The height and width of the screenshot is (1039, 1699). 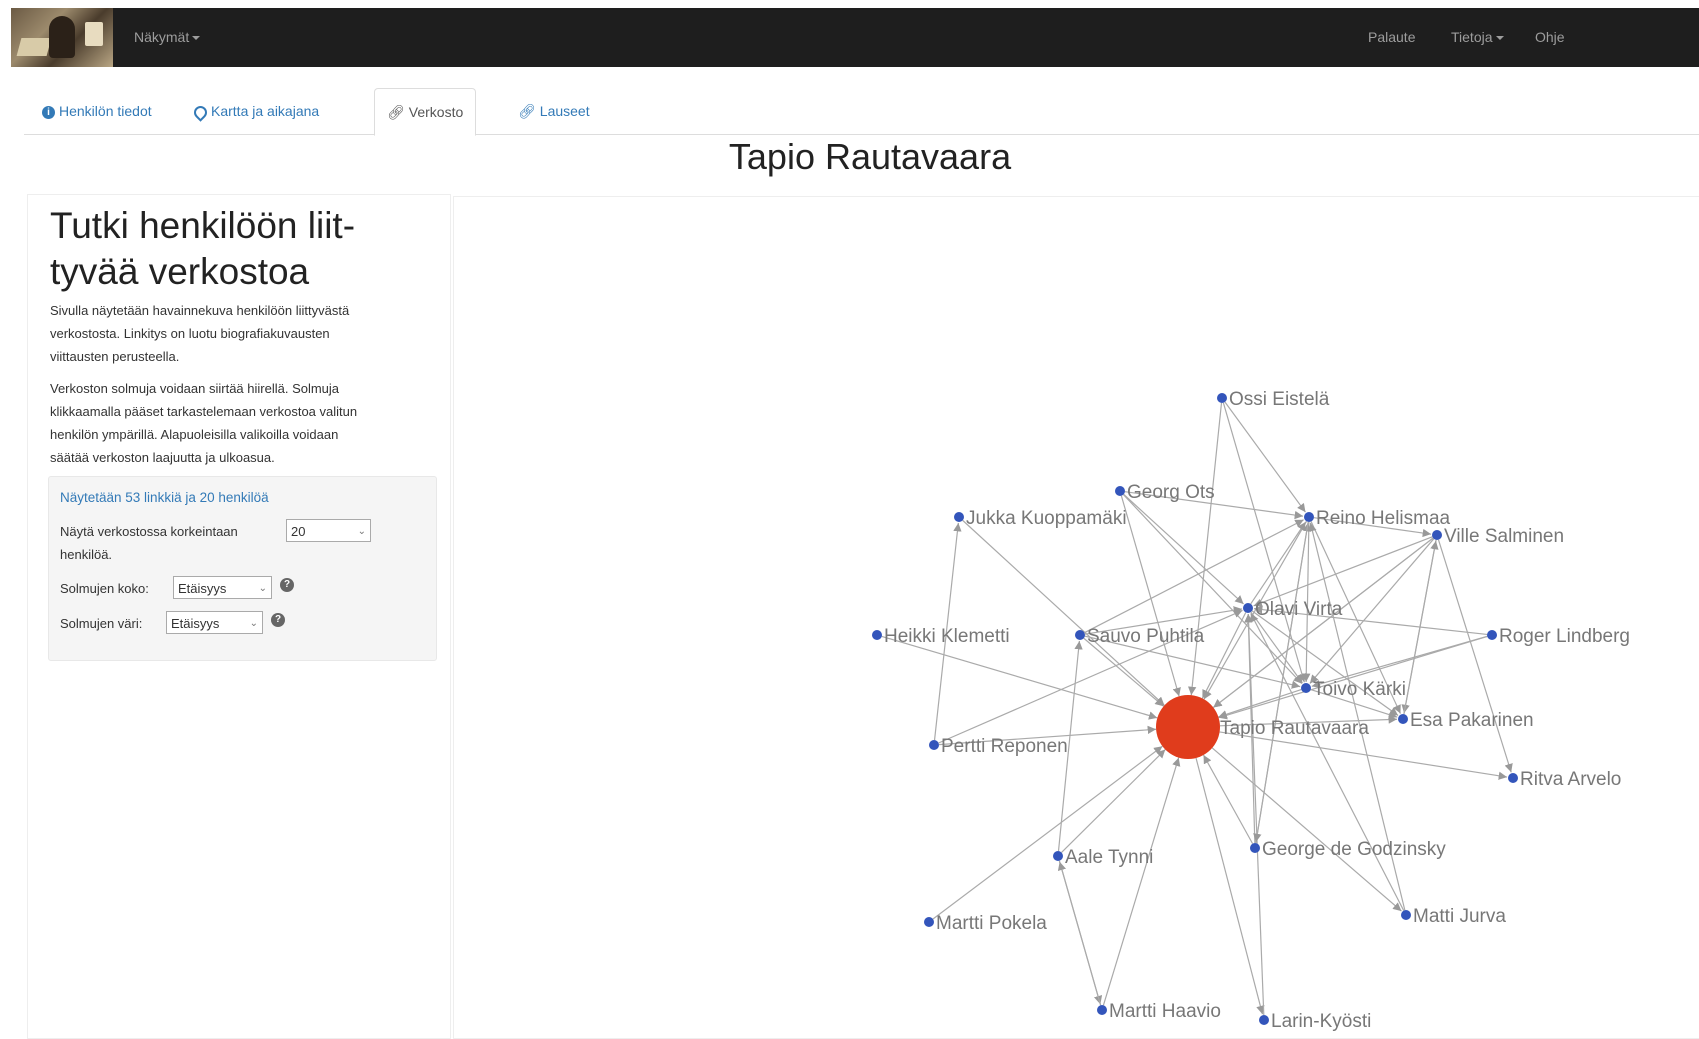 What do you see at coordinates (1353, 689) in the screenshot?
I see `network-node-toivo: Toivo Kärki` at bounding box center [1353, 689].